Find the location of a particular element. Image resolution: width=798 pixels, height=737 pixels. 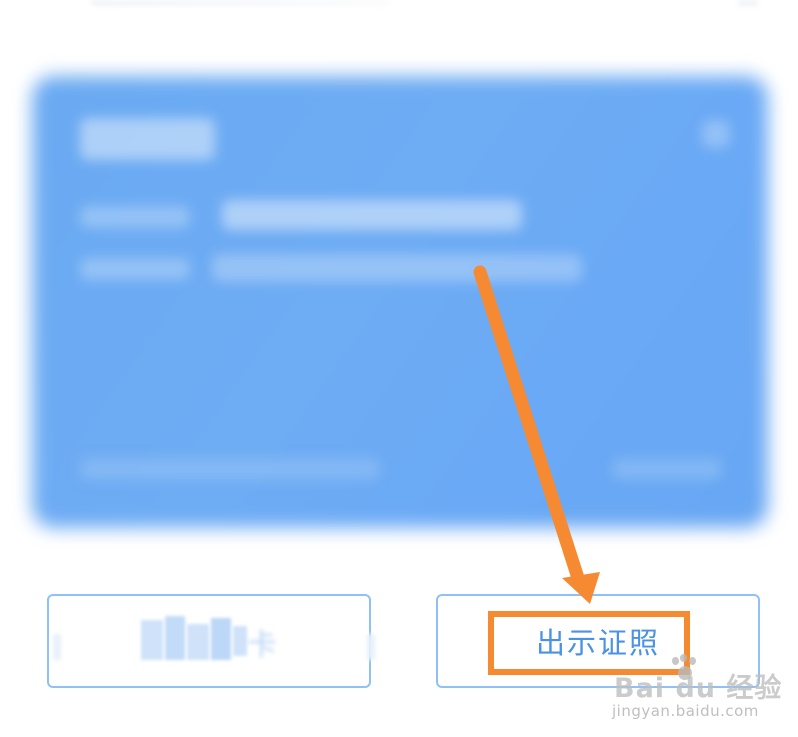

top-edge-fragment is located at coordinates (240, 3).